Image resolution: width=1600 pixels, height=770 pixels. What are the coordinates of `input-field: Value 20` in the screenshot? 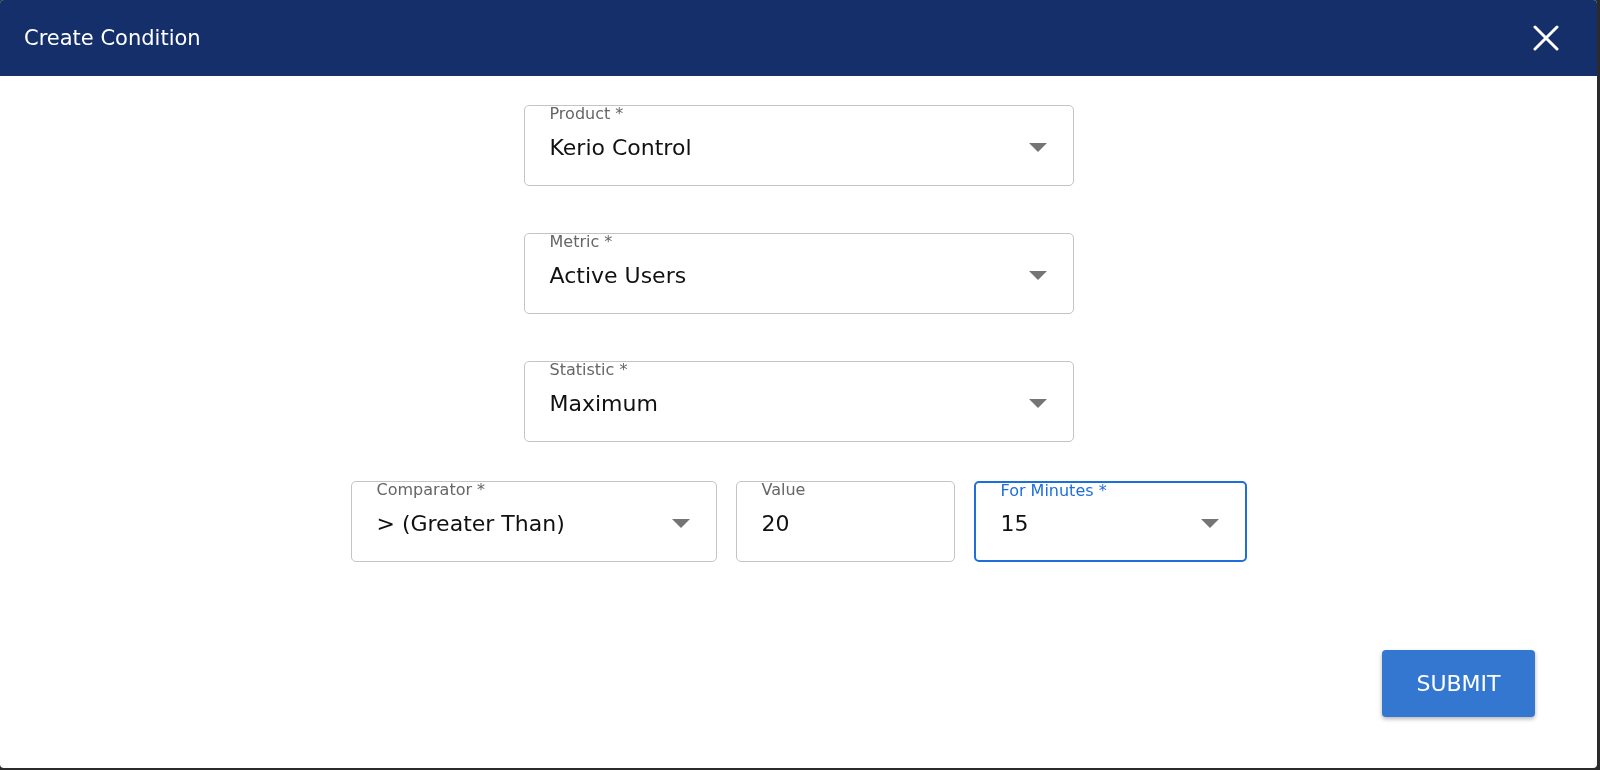 It's located at (845, 521).